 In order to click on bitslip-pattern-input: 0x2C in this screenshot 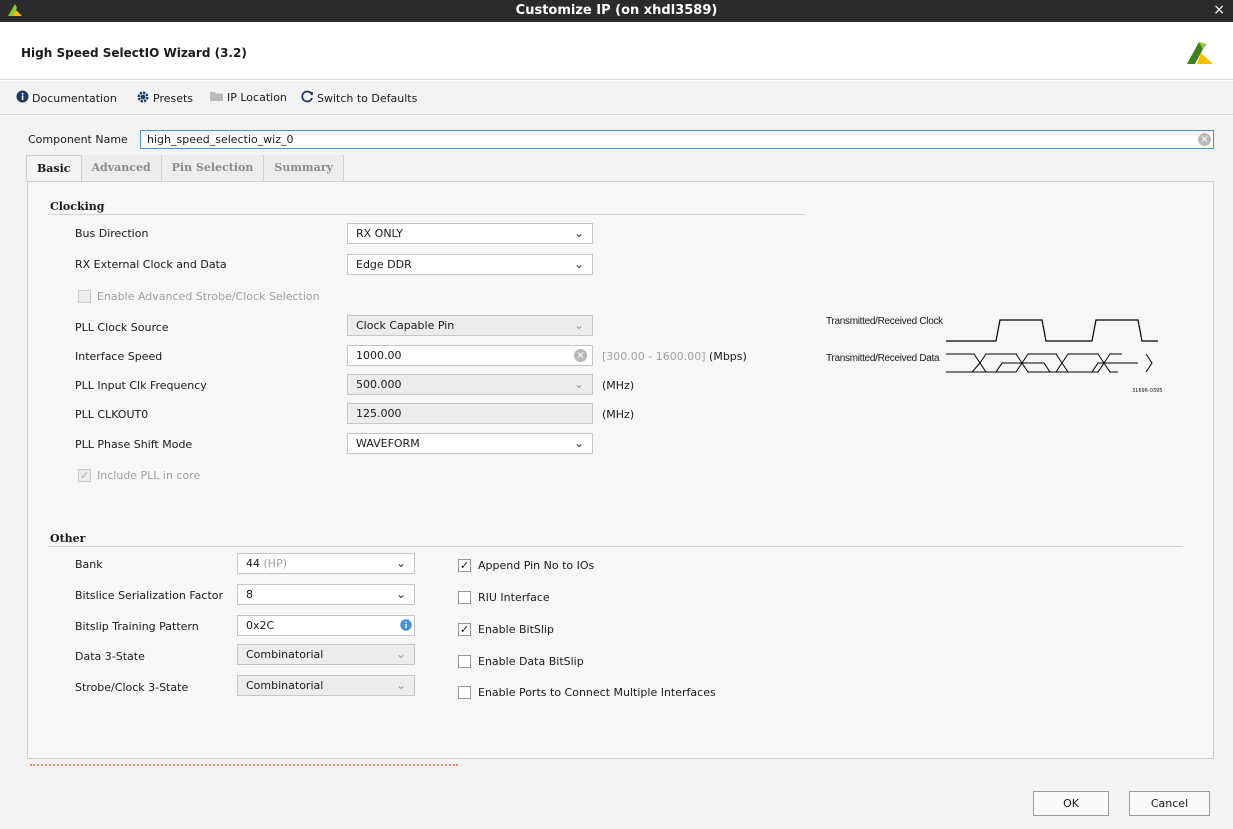, I will do `click(326, 625)`.